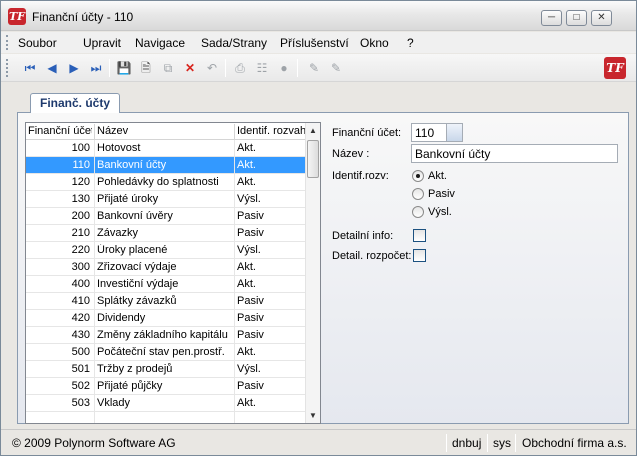 This screenshot has width=637, height=456. Describe the element at coordinates (135, 216) in the screenshot. I see `cell-name: Bankovní úvěry` at that location.